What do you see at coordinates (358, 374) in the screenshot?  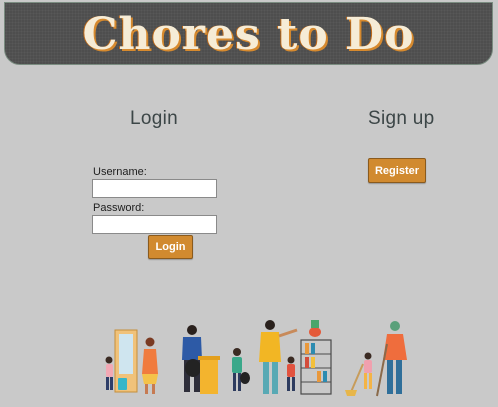 I see `child-sweeping-icon` at bounding box center [358, 374].